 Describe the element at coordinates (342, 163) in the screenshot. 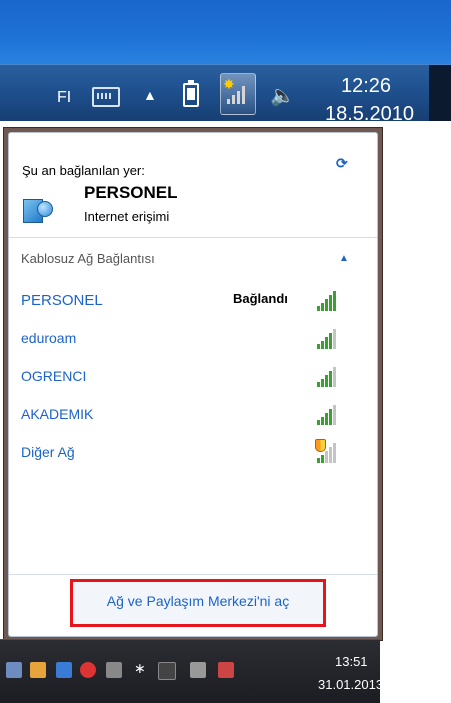

I see `refresh-icon: ⟳` at that location.